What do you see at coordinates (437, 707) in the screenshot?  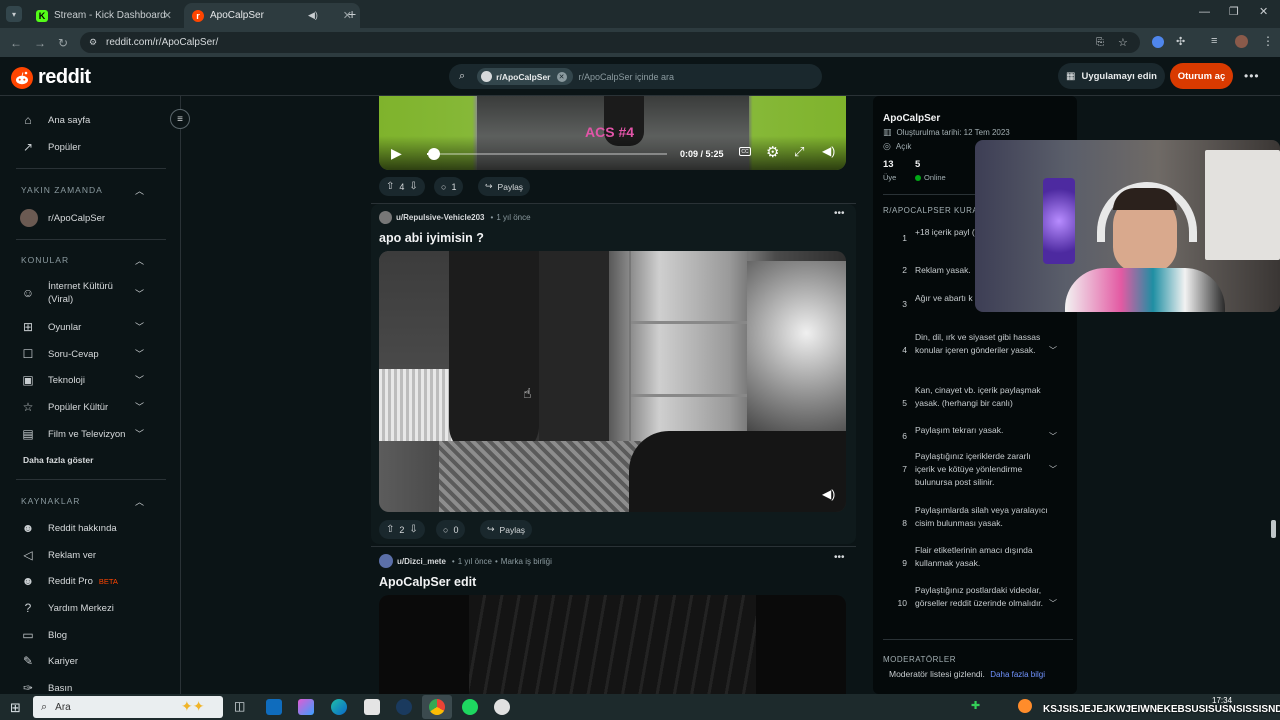 I see `chrome-icon` at bounding box center [437, 707].